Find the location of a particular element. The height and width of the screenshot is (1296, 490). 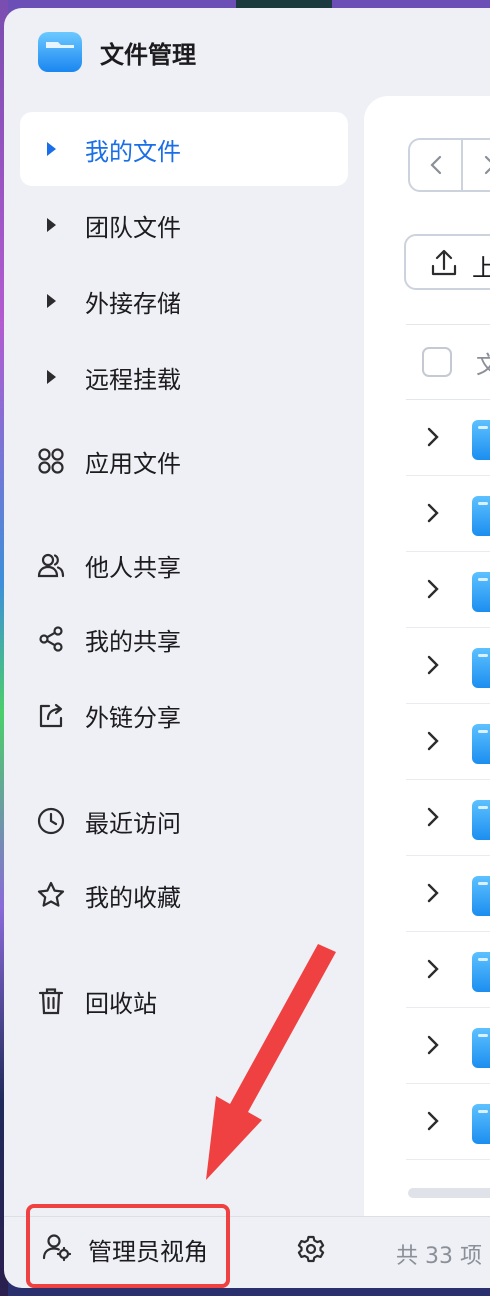

sidebar-item-recent: 最近访问 is located at coordinates (184, 821).